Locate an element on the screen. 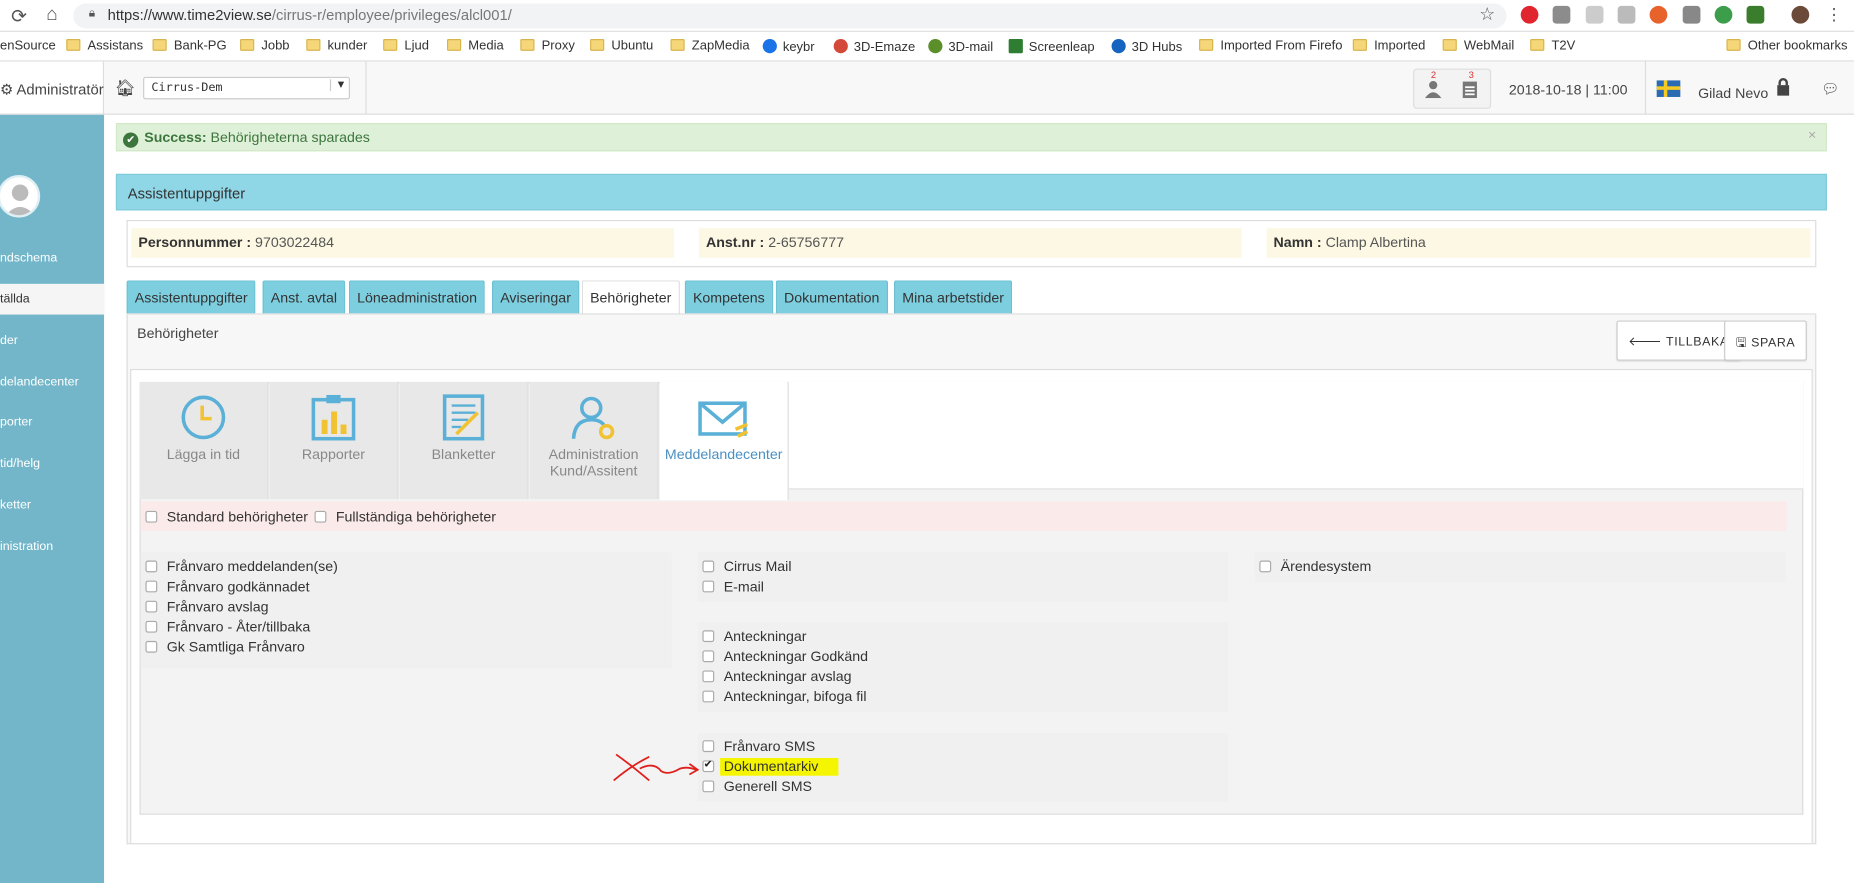 This screenshot has height=883, width=1854. close-icon: × is located at coordinates (1812, 135).